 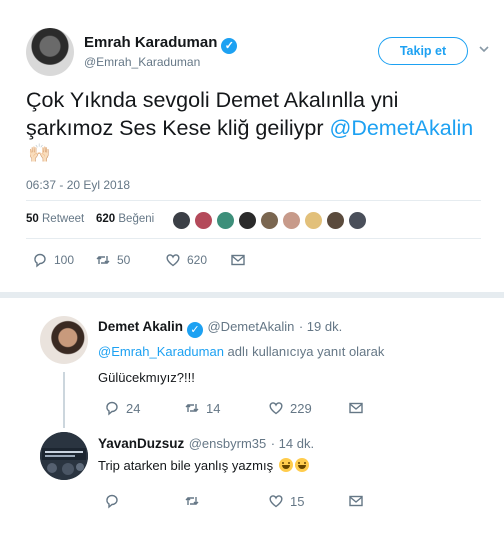 I want to click on like-count-action: 15, so click(x=297, y=501).